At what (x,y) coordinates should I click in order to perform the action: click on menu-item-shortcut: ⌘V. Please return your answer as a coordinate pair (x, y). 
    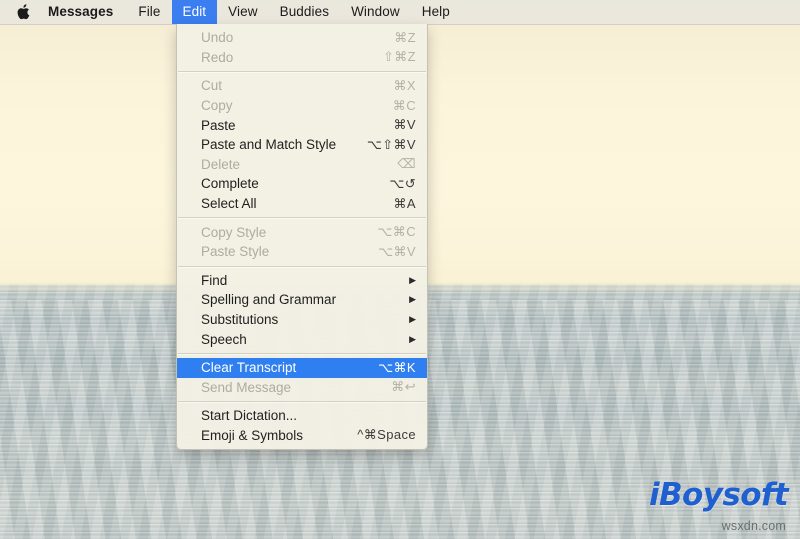
    Looking at the image, I should click on (404, 125).